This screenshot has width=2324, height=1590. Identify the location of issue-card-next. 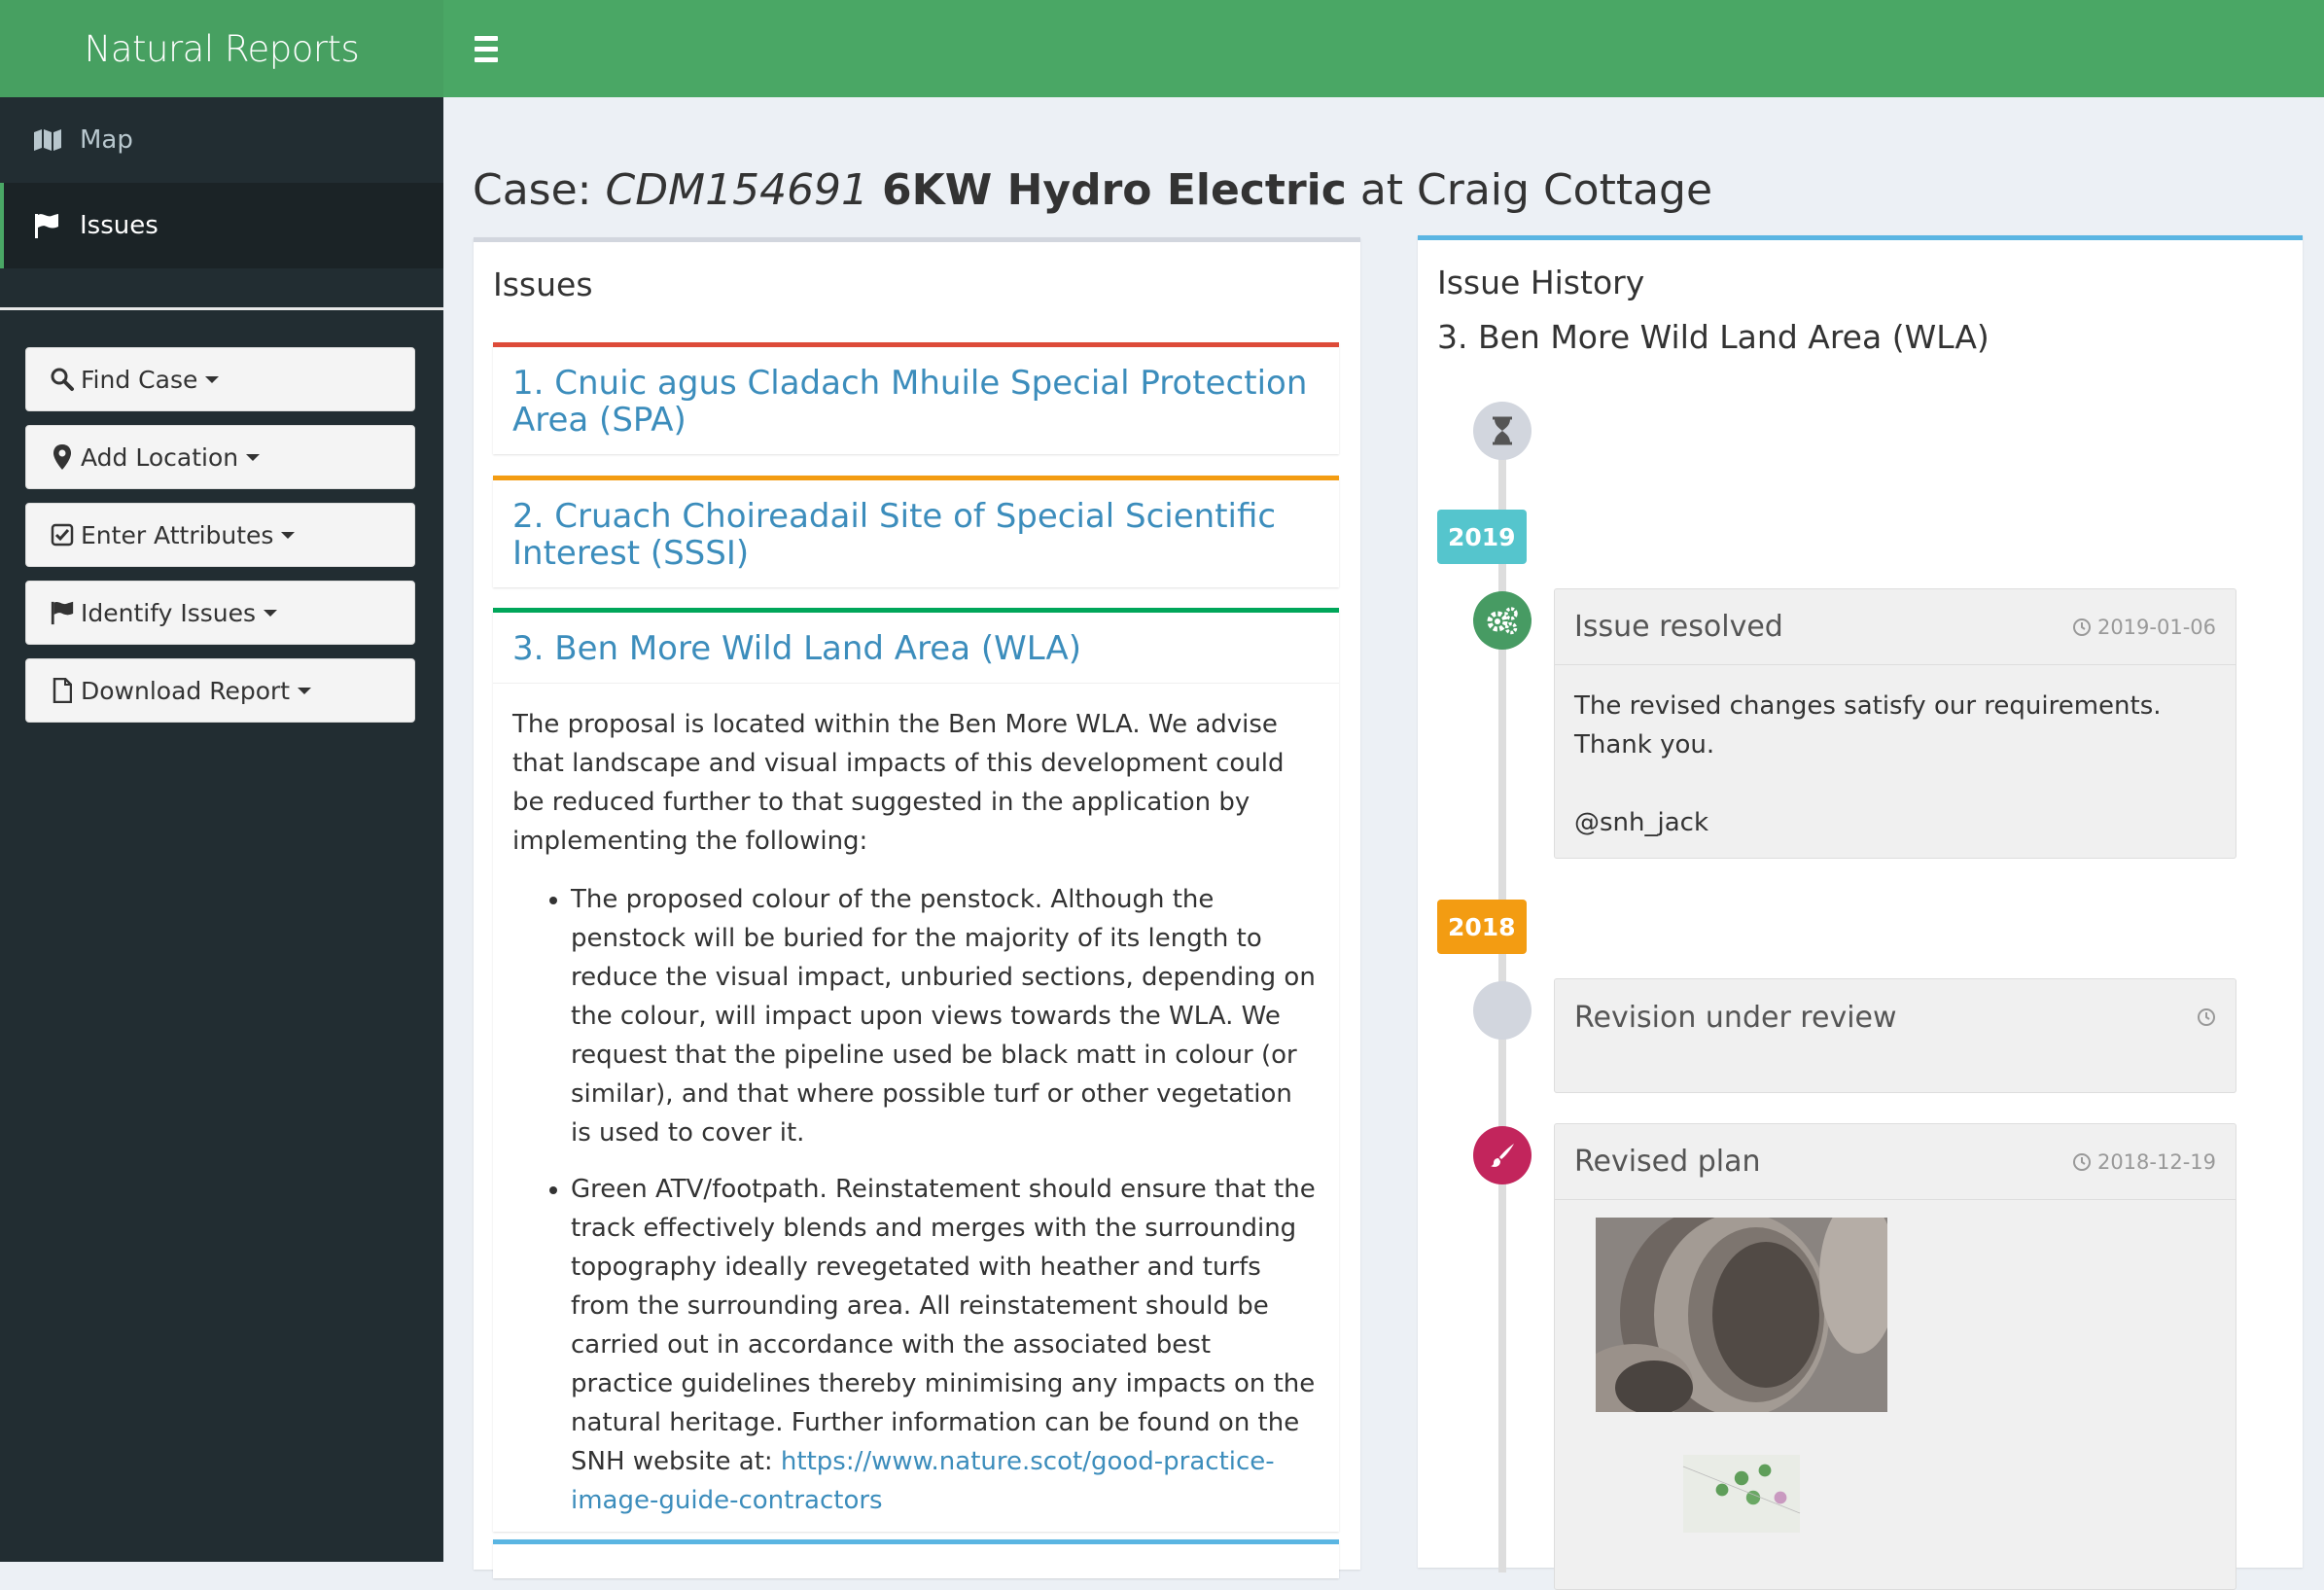
(916, 1559).